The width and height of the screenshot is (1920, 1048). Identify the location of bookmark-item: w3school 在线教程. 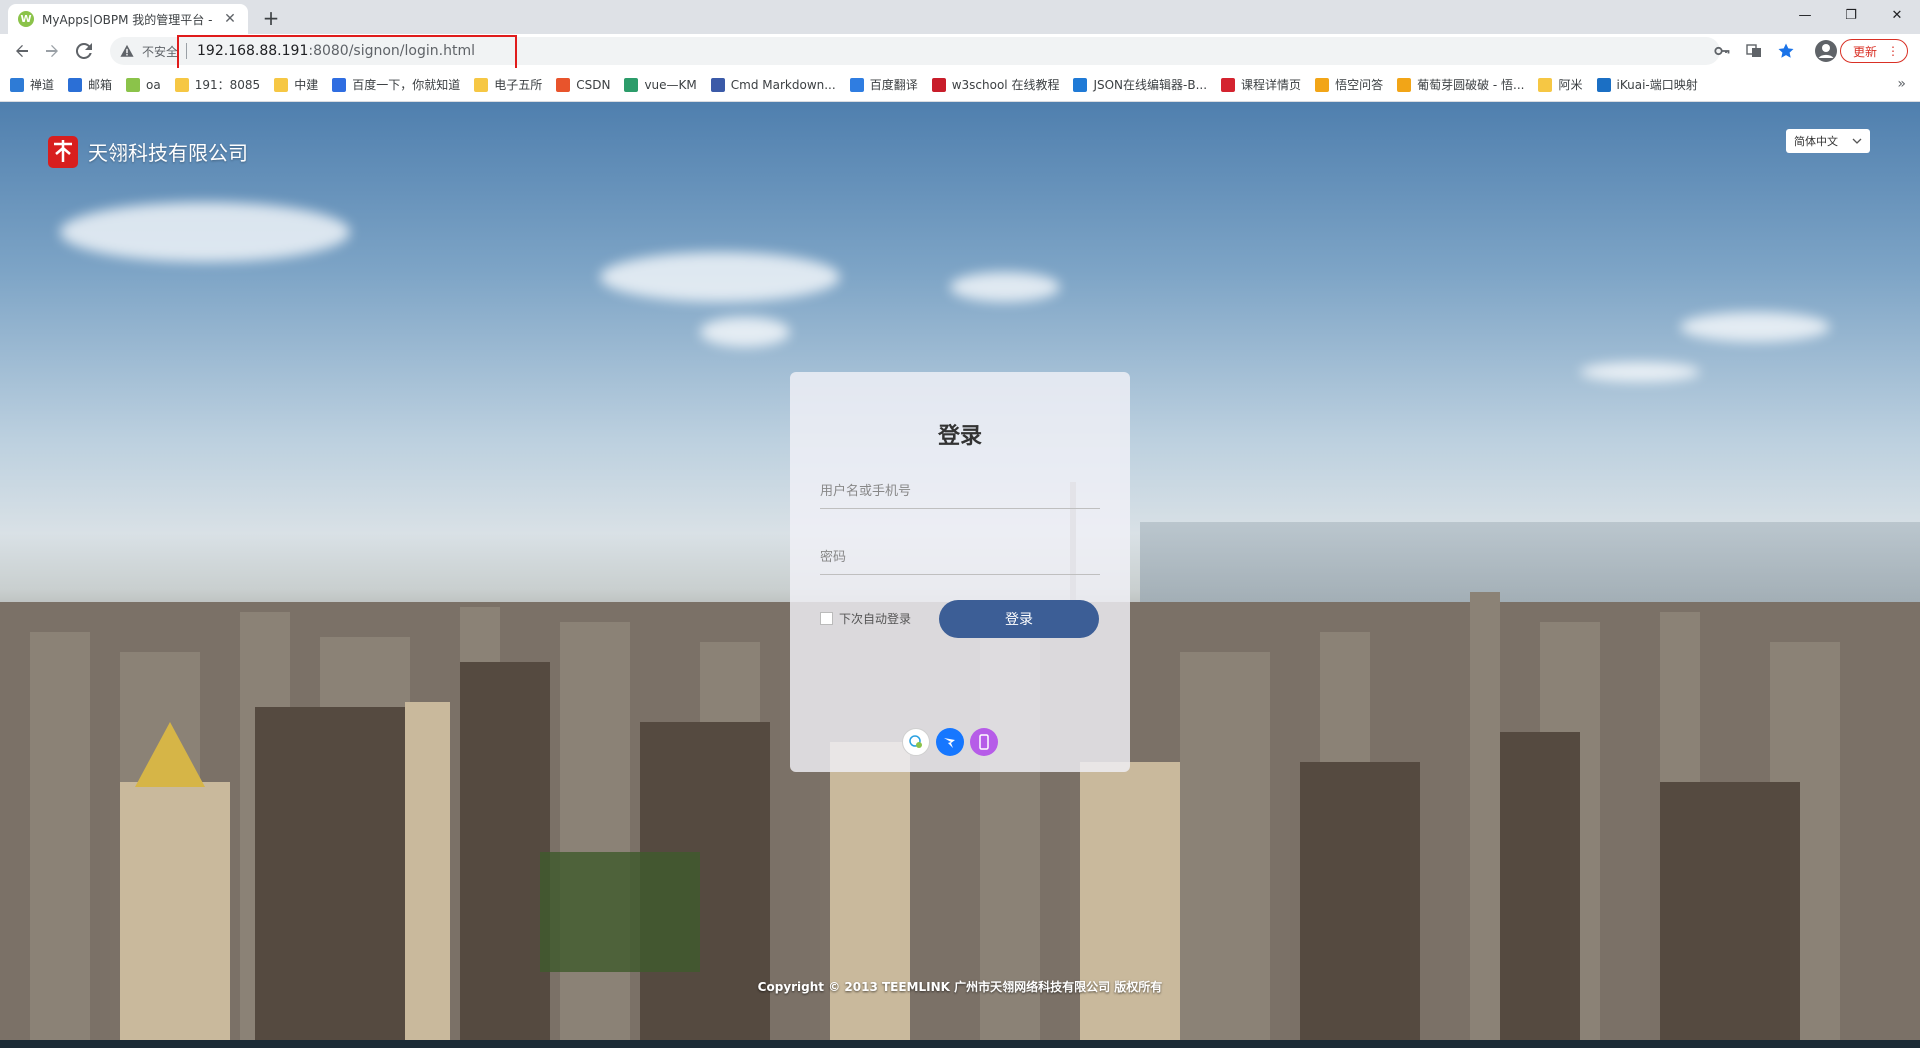
(995, 84).